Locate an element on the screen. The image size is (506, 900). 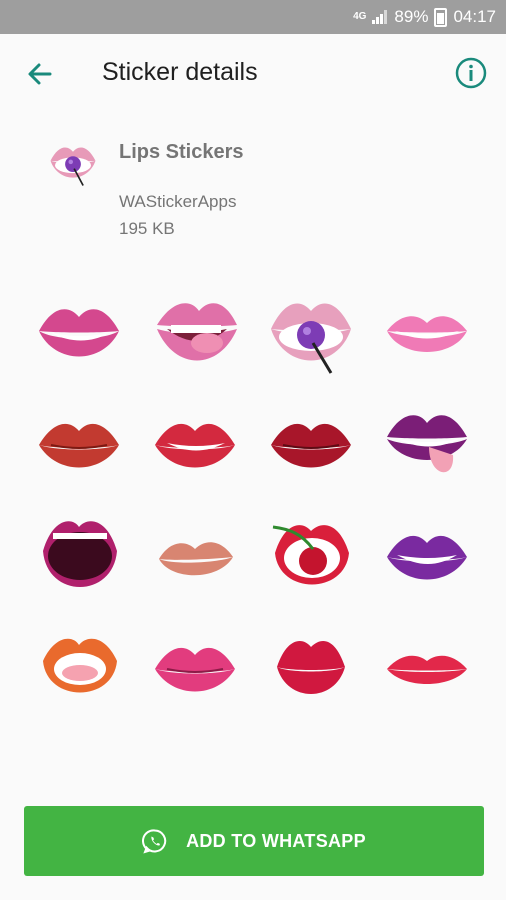
network-type: 4G is located at coordinates (360, 16).